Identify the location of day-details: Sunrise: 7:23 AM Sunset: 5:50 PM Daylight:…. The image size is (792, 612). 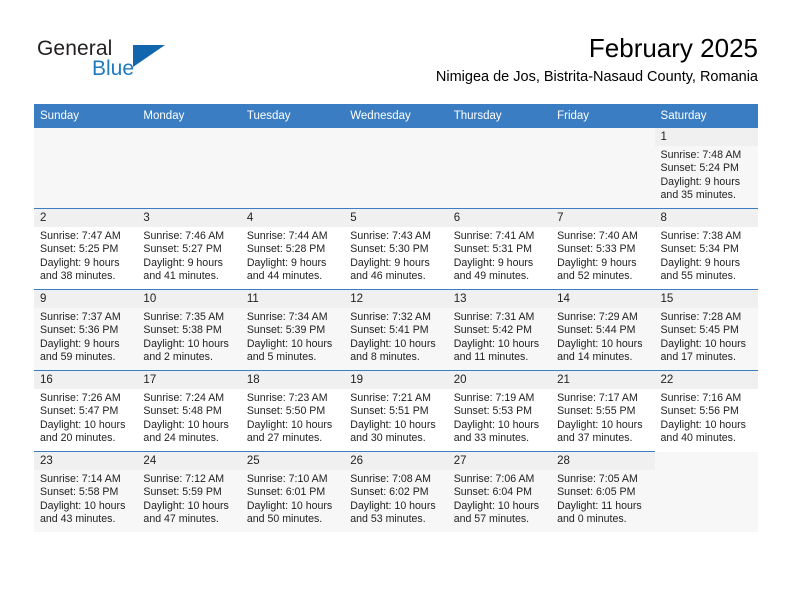
(292, 417).